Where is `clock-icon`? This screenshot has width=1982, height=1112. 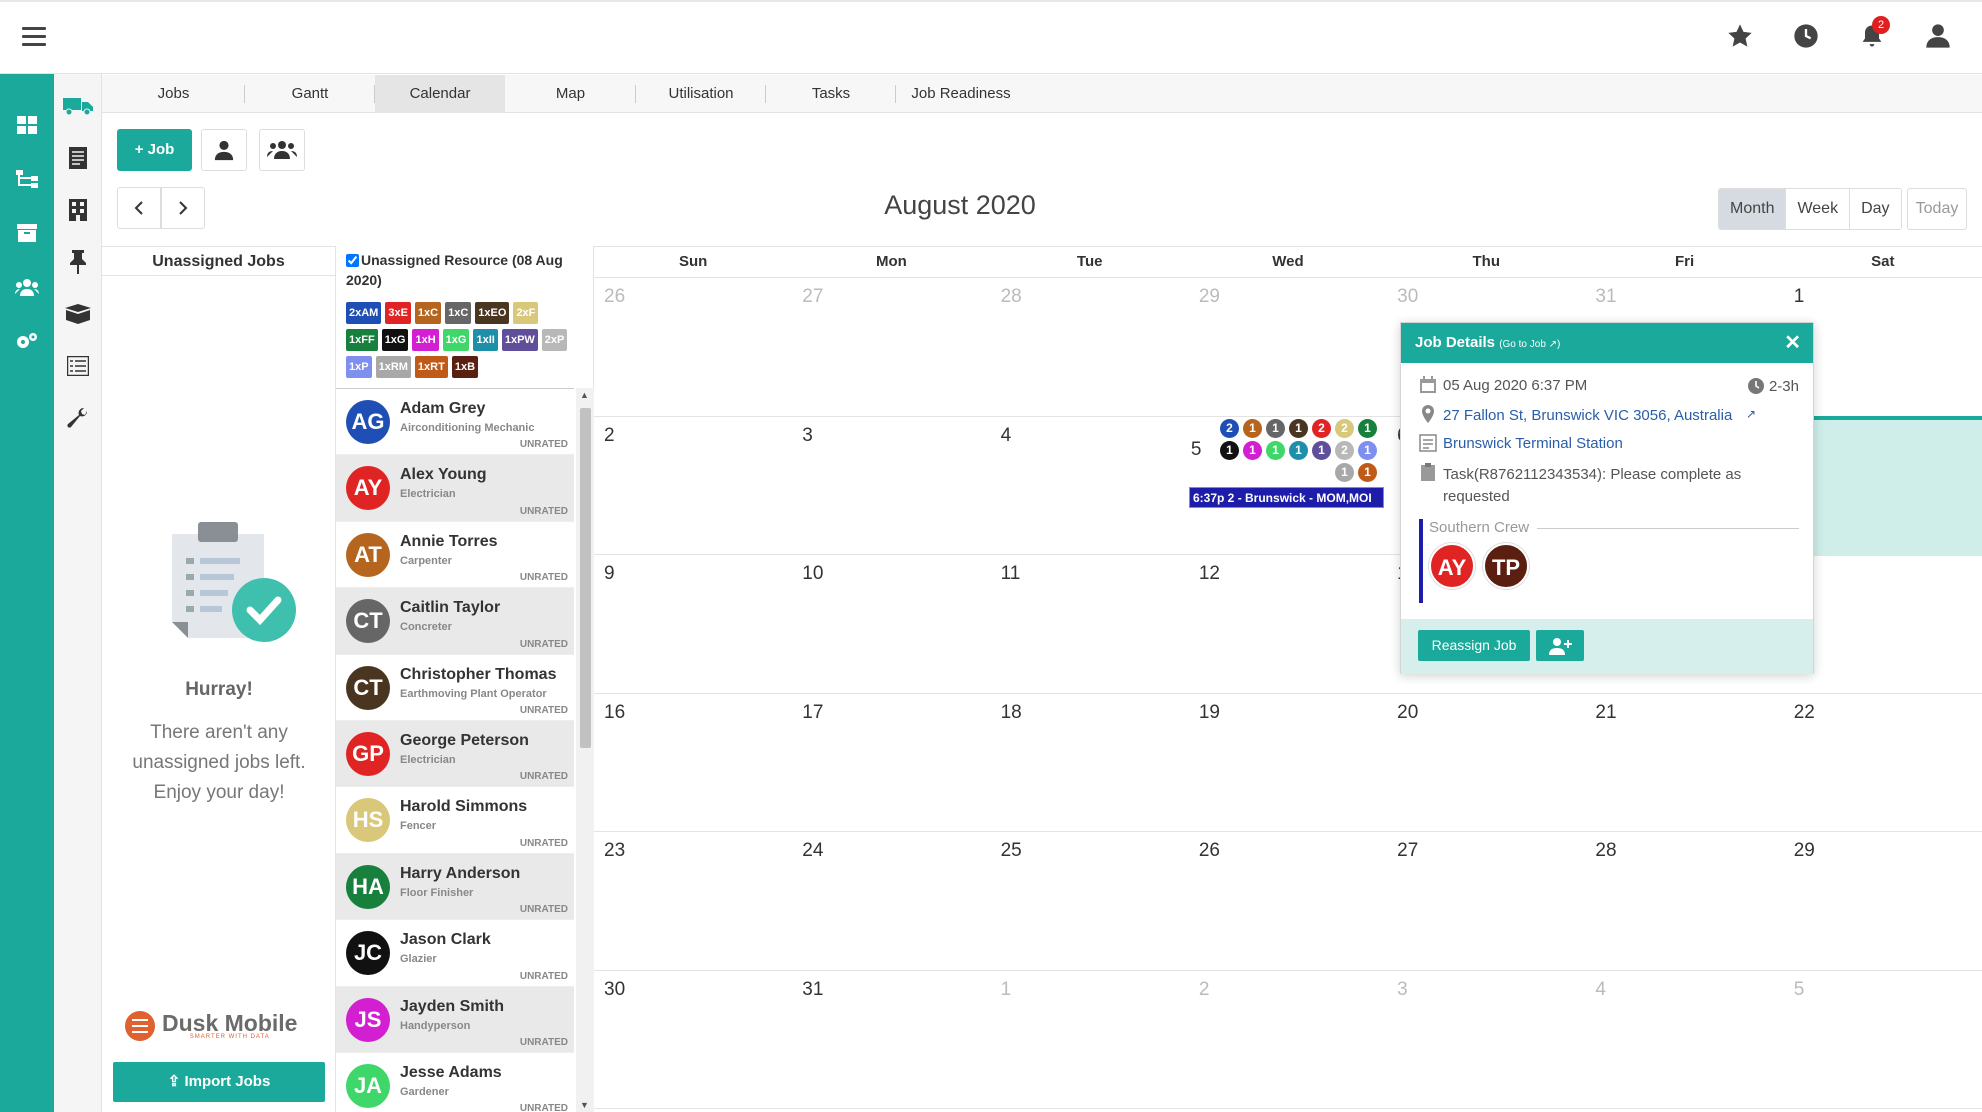 clock-icon is located at coordinates (1806, 36).